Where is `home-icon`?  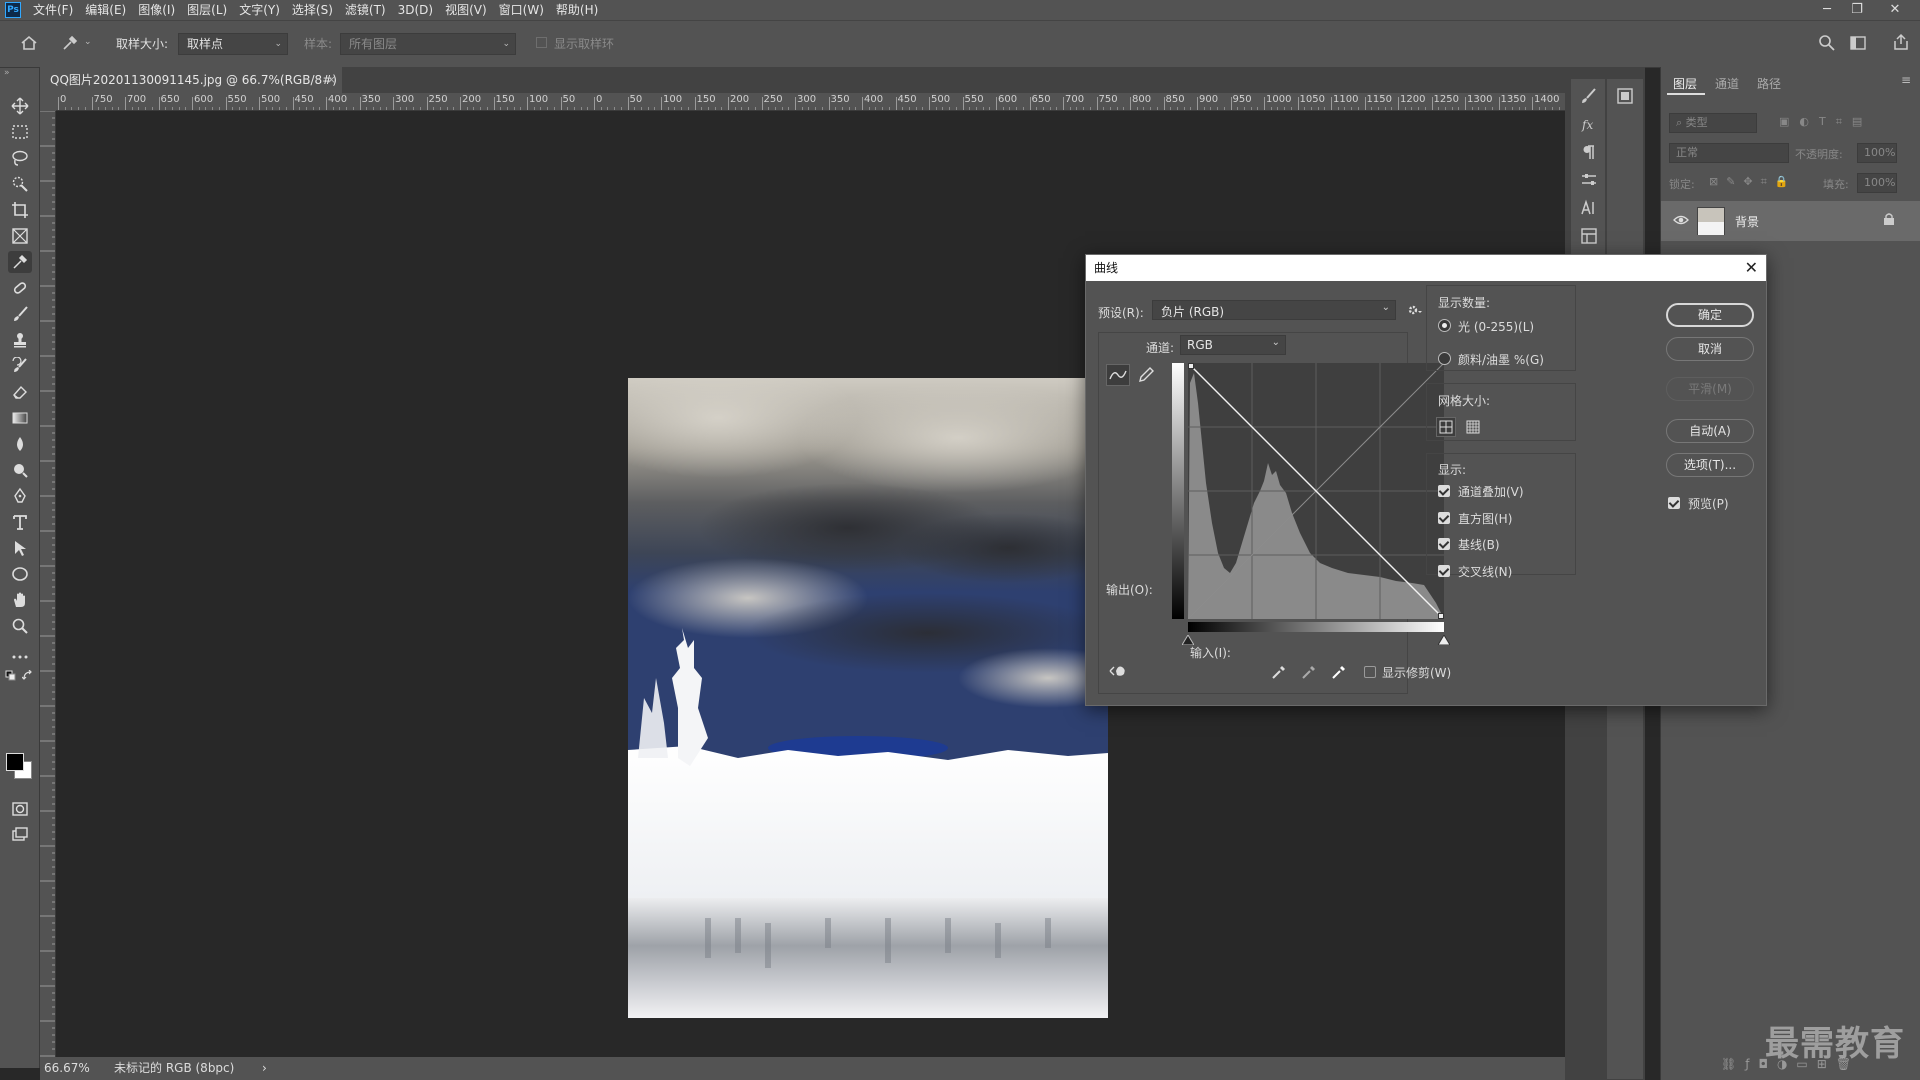 home-icon is located at coordinates (29, 44).